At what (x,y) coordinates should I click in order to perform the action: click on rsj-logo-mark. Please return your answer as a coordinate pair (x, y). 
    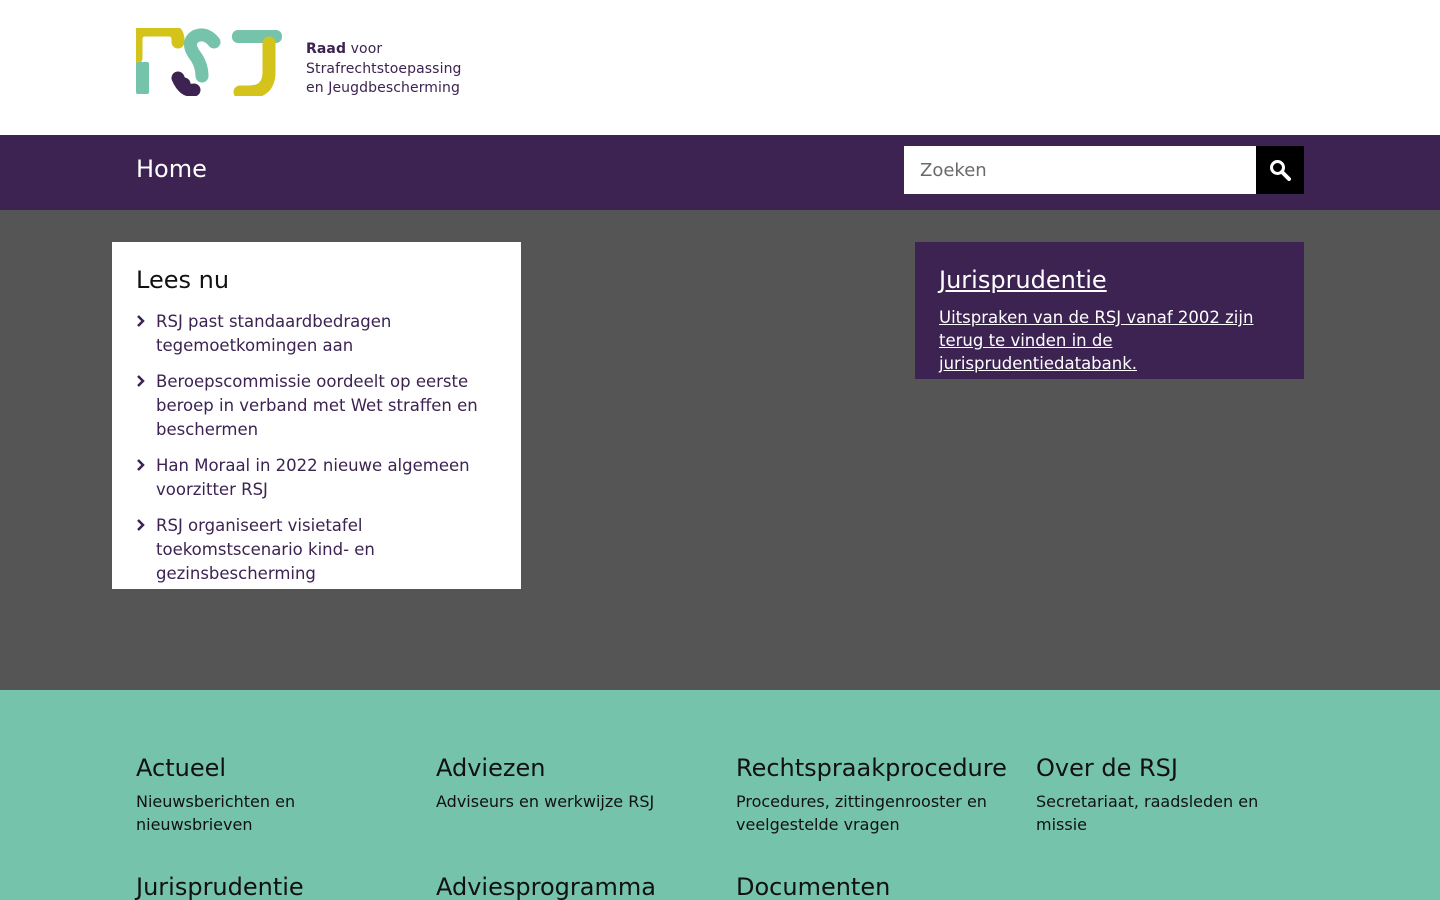
    Looking at the image, I should click on (209, 62).